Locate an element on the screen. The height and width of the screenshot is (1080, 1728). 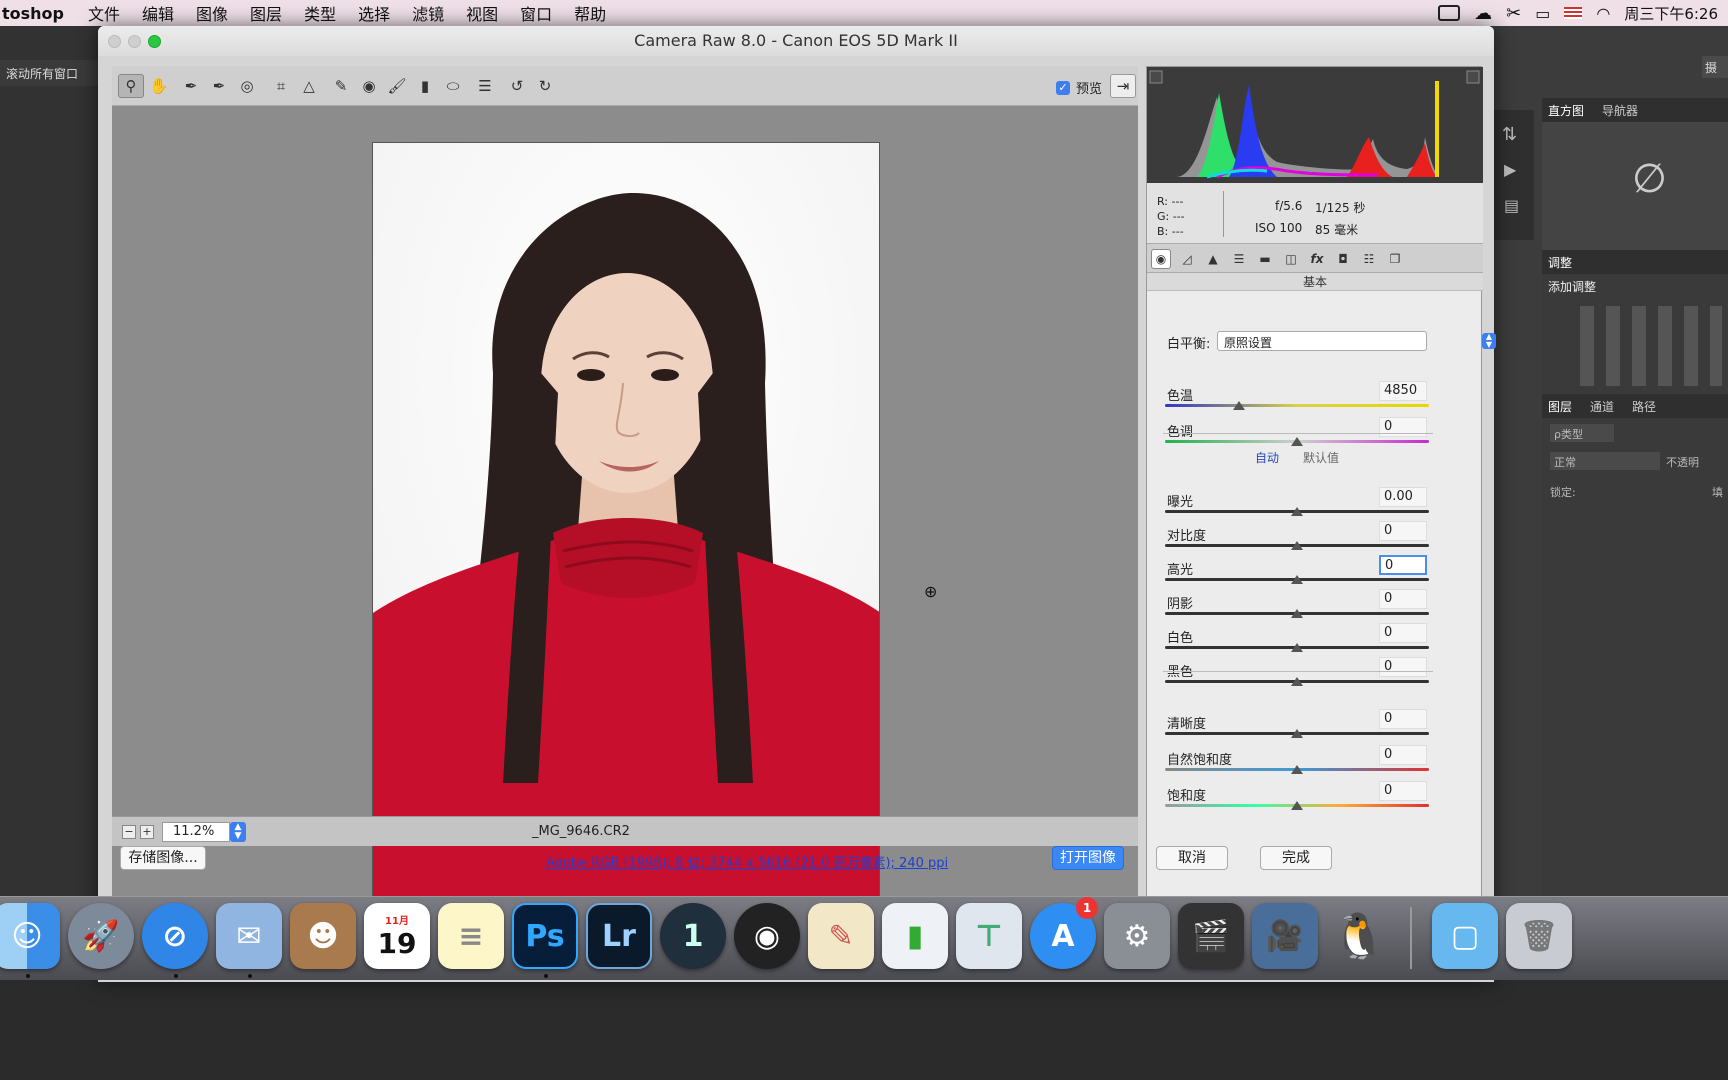
rotate-left-icon: ↺ is located at coordinates (517, 86).